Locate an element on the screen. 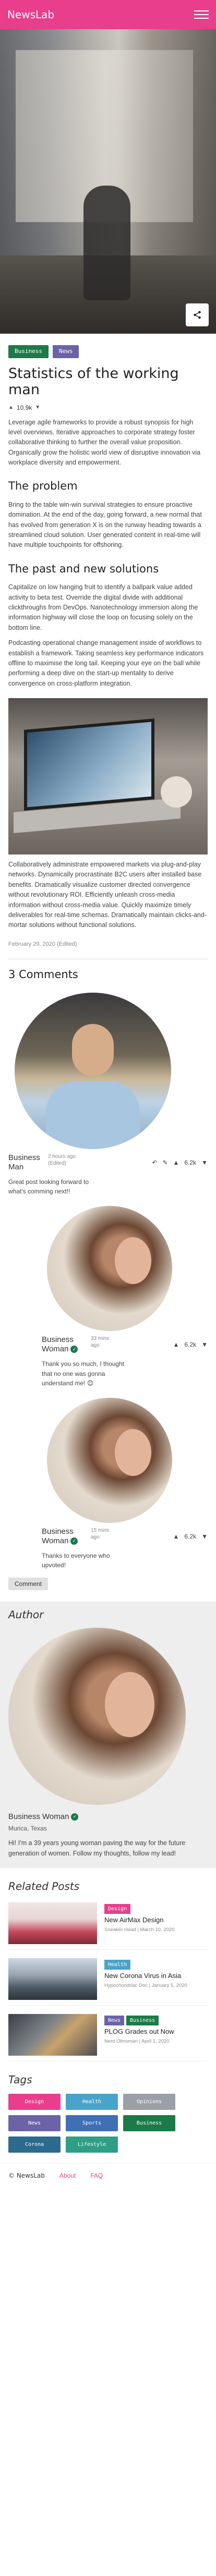 The image size is (216, 2576). author-heading: Author is located at coordinates (26, 1614).